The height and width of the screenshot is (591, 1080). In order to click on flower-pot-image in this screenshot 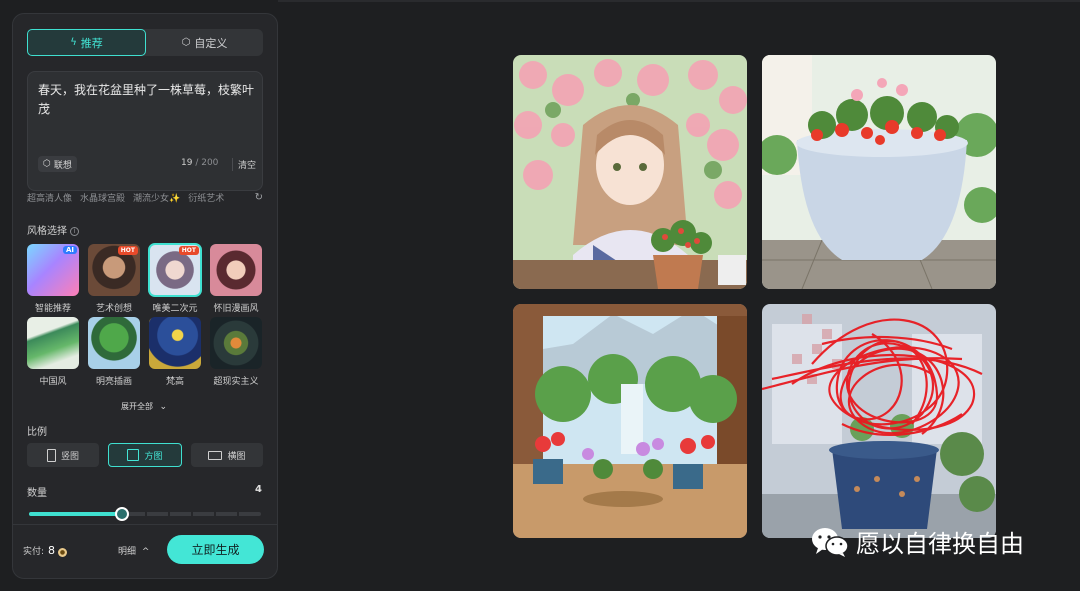, I will do `click(879, 172)`.